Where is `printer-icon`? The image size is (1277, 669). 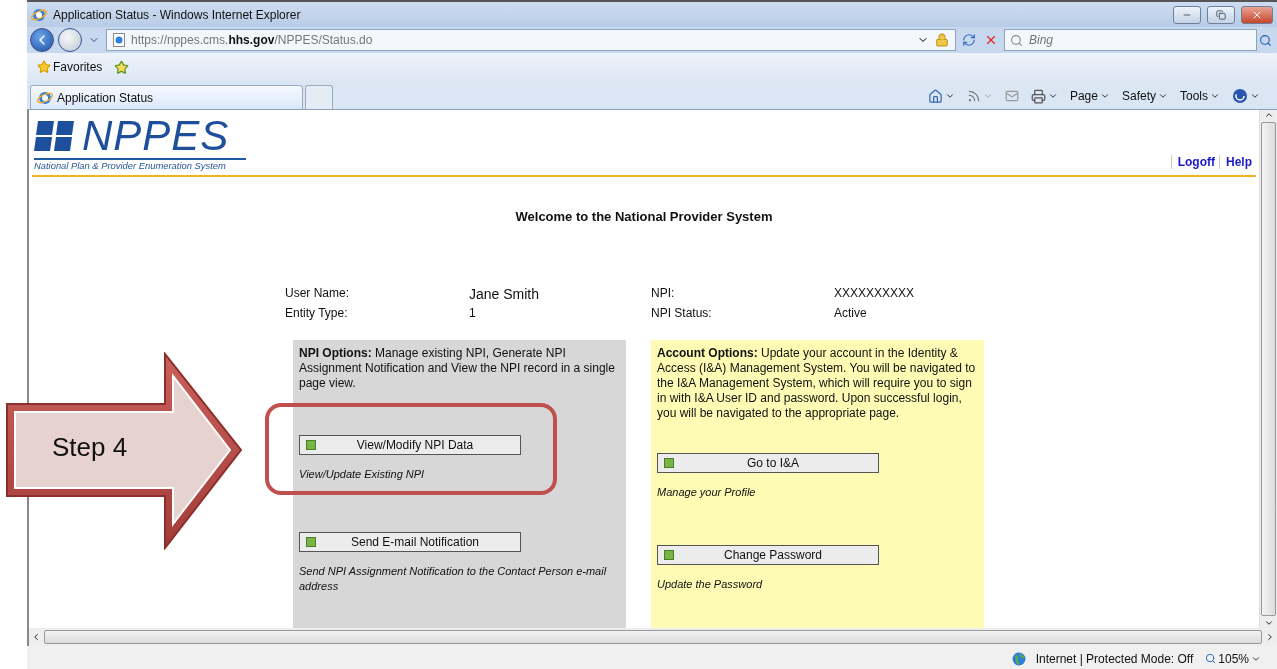
printer-icon is located at coordinates (1038, 96).